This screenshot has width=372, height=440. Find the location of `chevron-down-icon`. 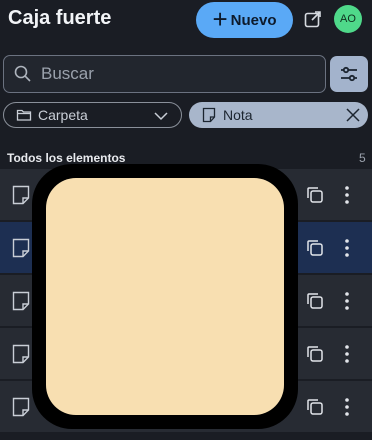

chevron-down-icon is located at coordinates (161, 116).